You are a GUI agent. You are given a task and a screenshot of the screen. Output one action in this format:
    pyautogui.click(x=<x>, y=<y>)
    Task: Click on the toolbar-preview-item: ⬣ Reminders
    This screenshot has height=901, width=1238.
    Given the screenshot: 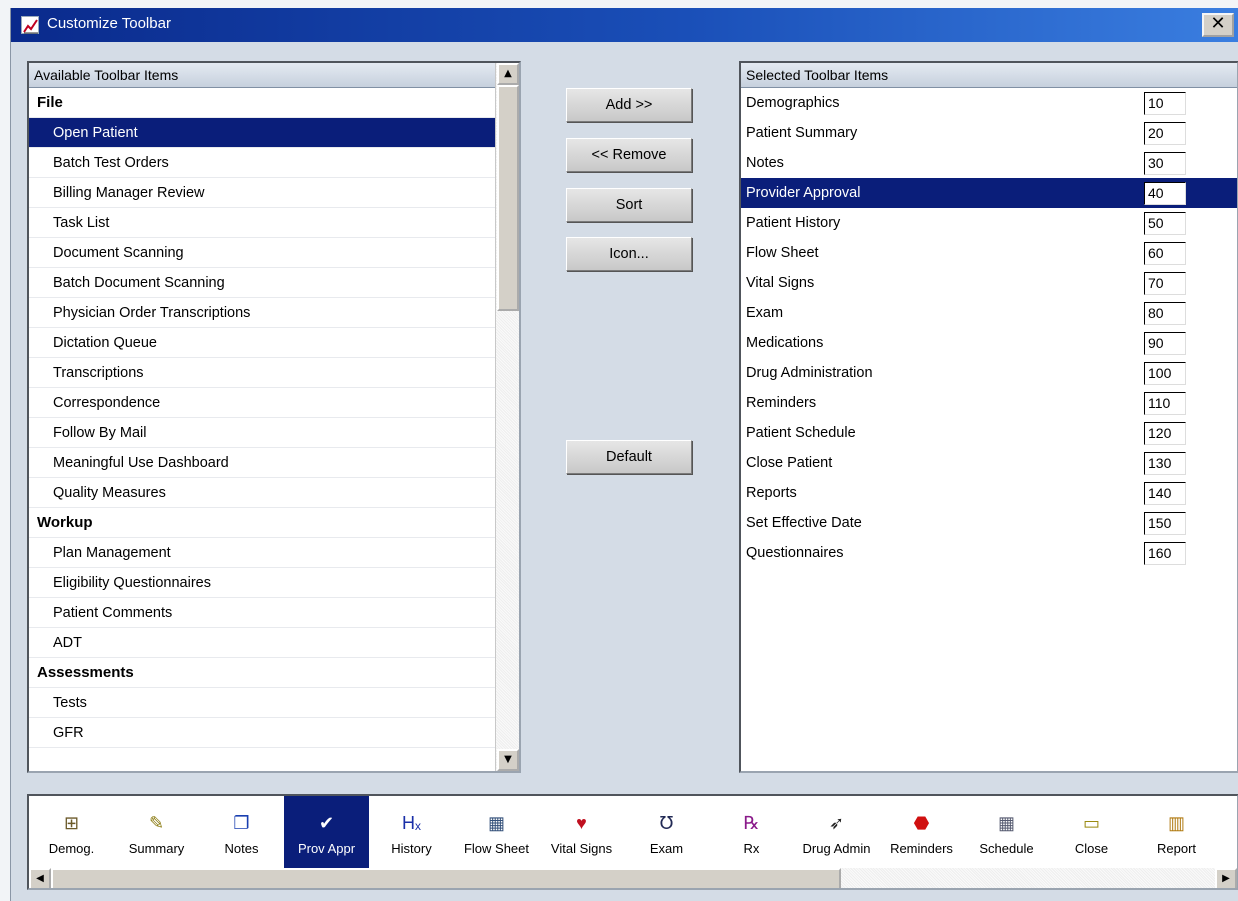 What is the action you would take?
    pyautogui.click(x=921, y=832)
    